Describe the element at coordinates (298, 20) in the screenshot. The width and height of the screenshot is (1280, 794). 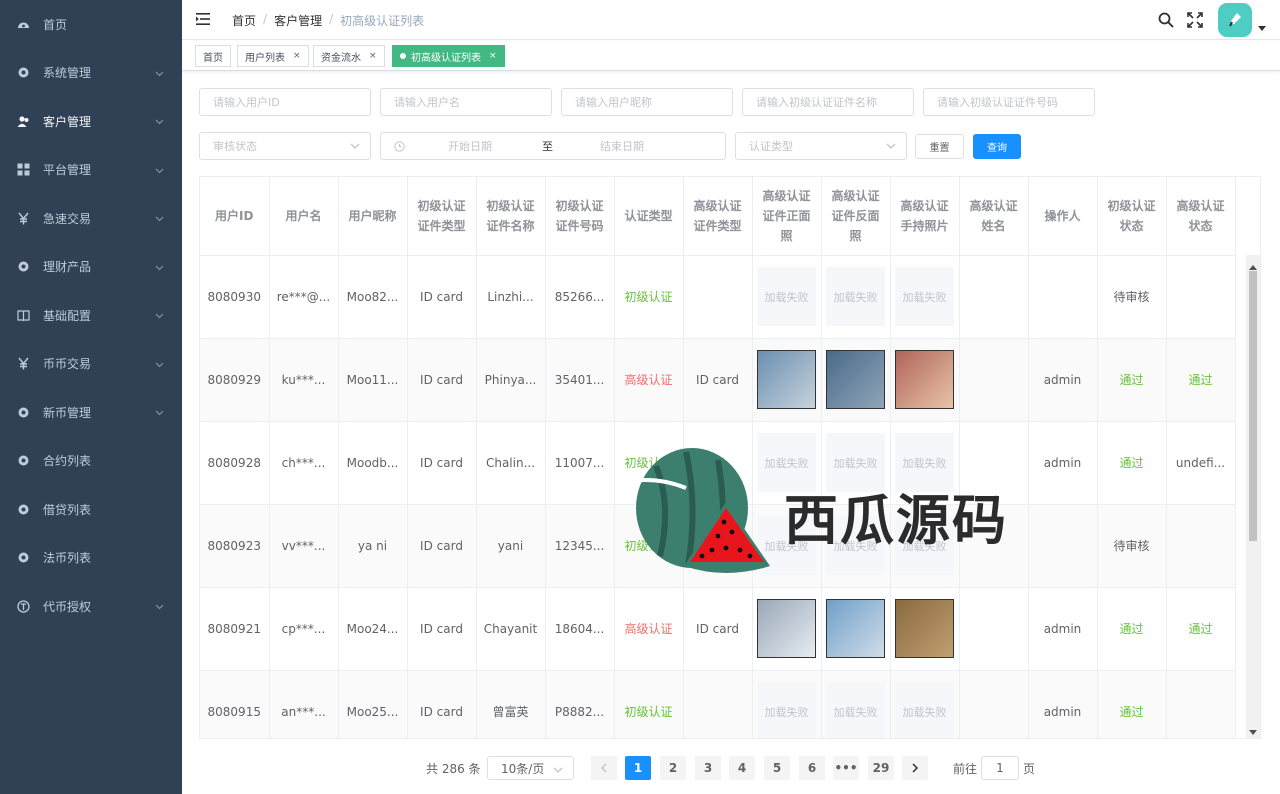
I see `breadcrumb-customer: 客户管理` at that location.